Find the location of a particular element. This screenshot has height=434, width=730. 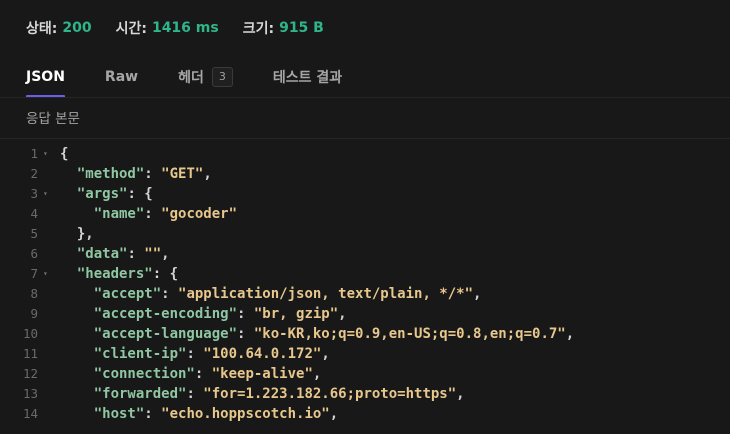

code-line-content: "accept-encoding": "br, gzip", is located at coordinates (203, 314).